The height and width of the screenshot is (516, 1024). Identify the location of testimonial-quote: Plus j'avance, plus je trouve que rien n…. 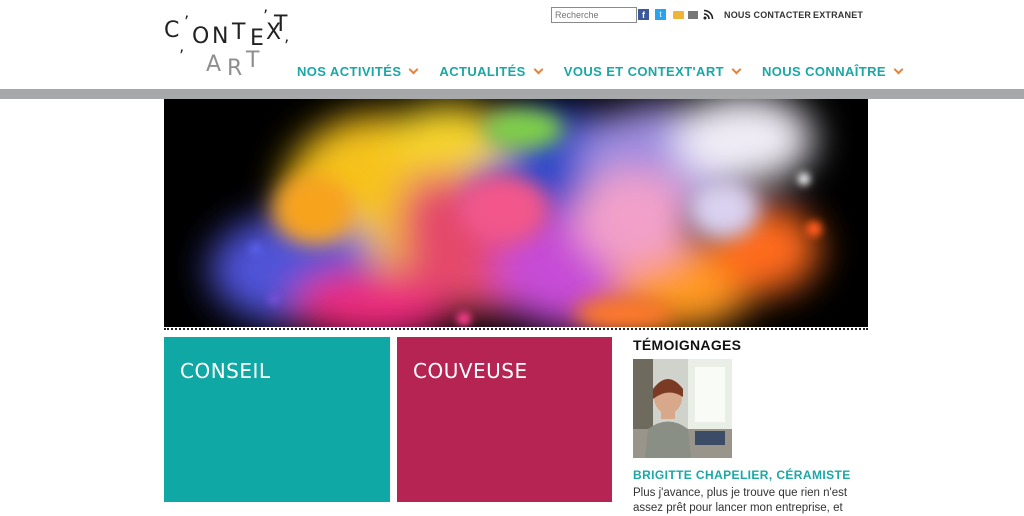
(740, 500).